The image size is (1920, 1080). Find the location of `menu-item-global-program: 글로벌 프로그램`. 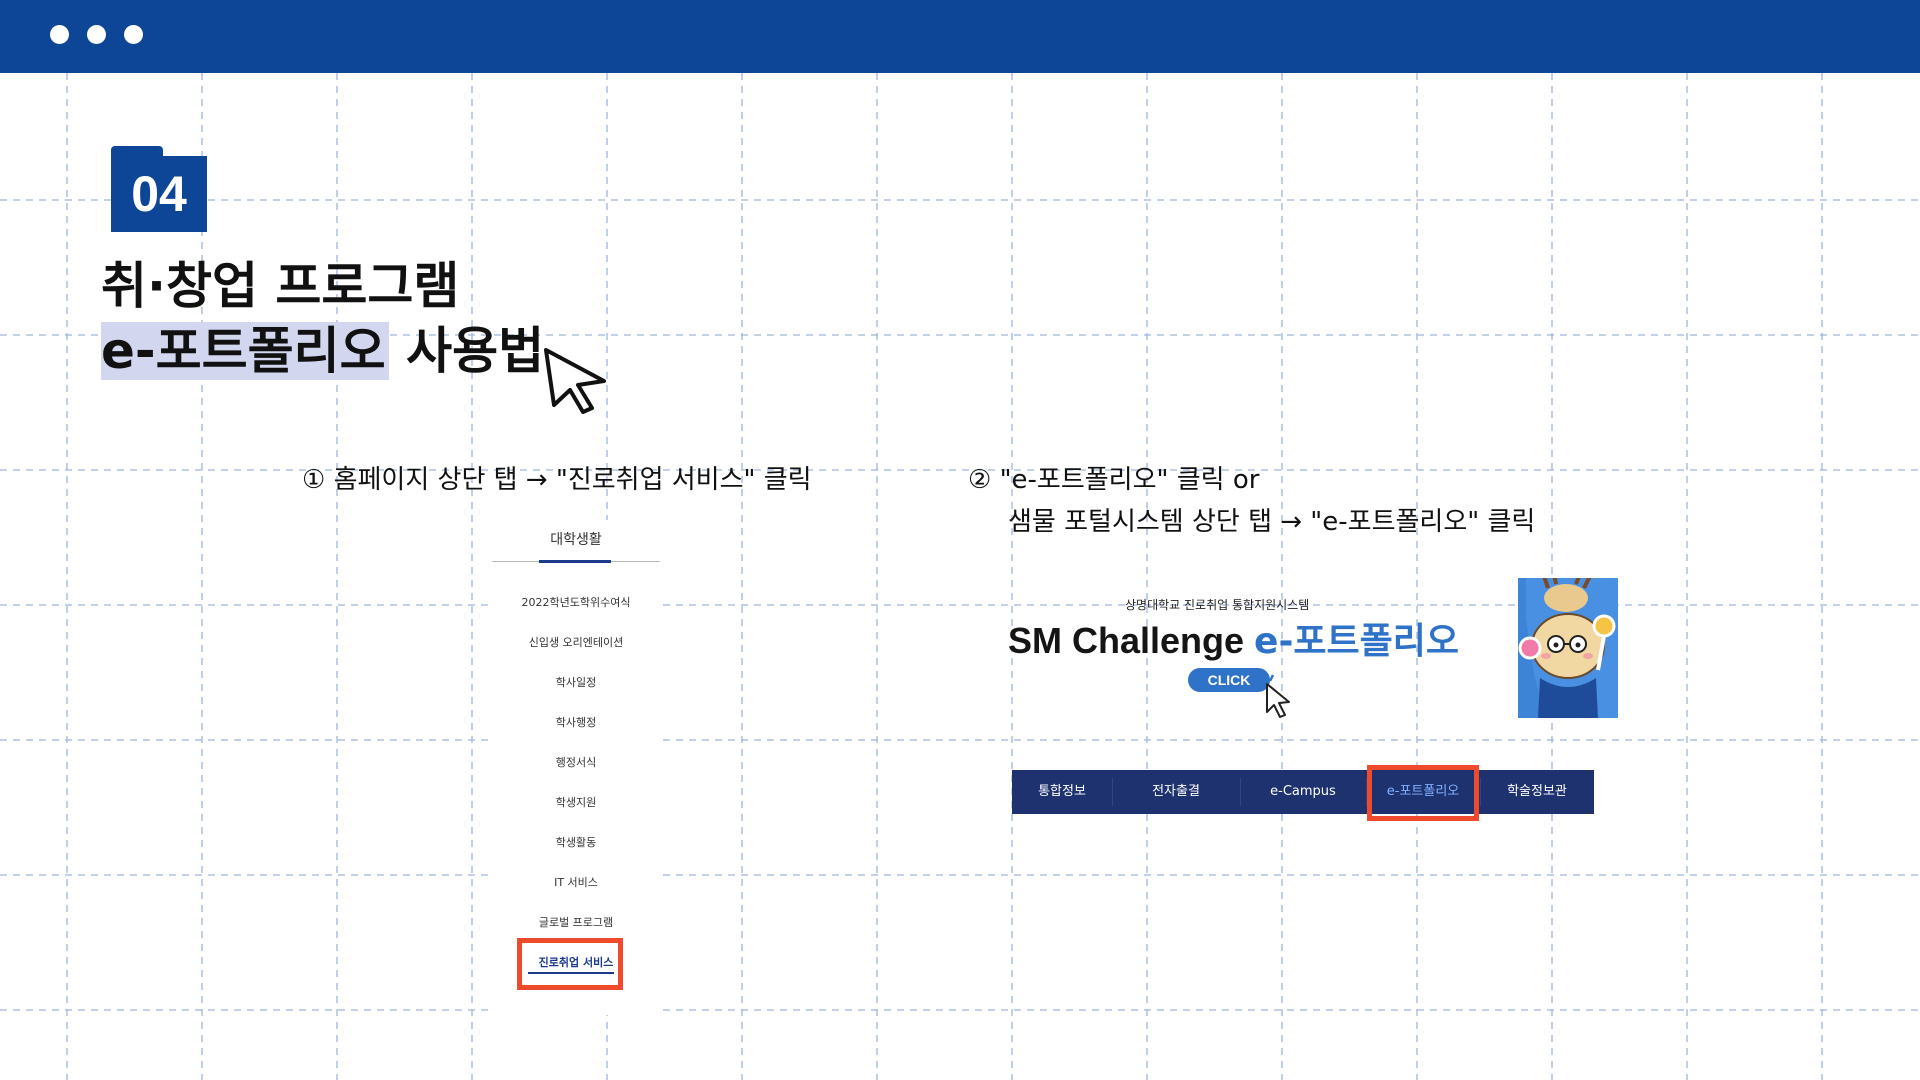

menu-item-global-program: 글로벌 프로그램 is located at coordinates (576, 922).